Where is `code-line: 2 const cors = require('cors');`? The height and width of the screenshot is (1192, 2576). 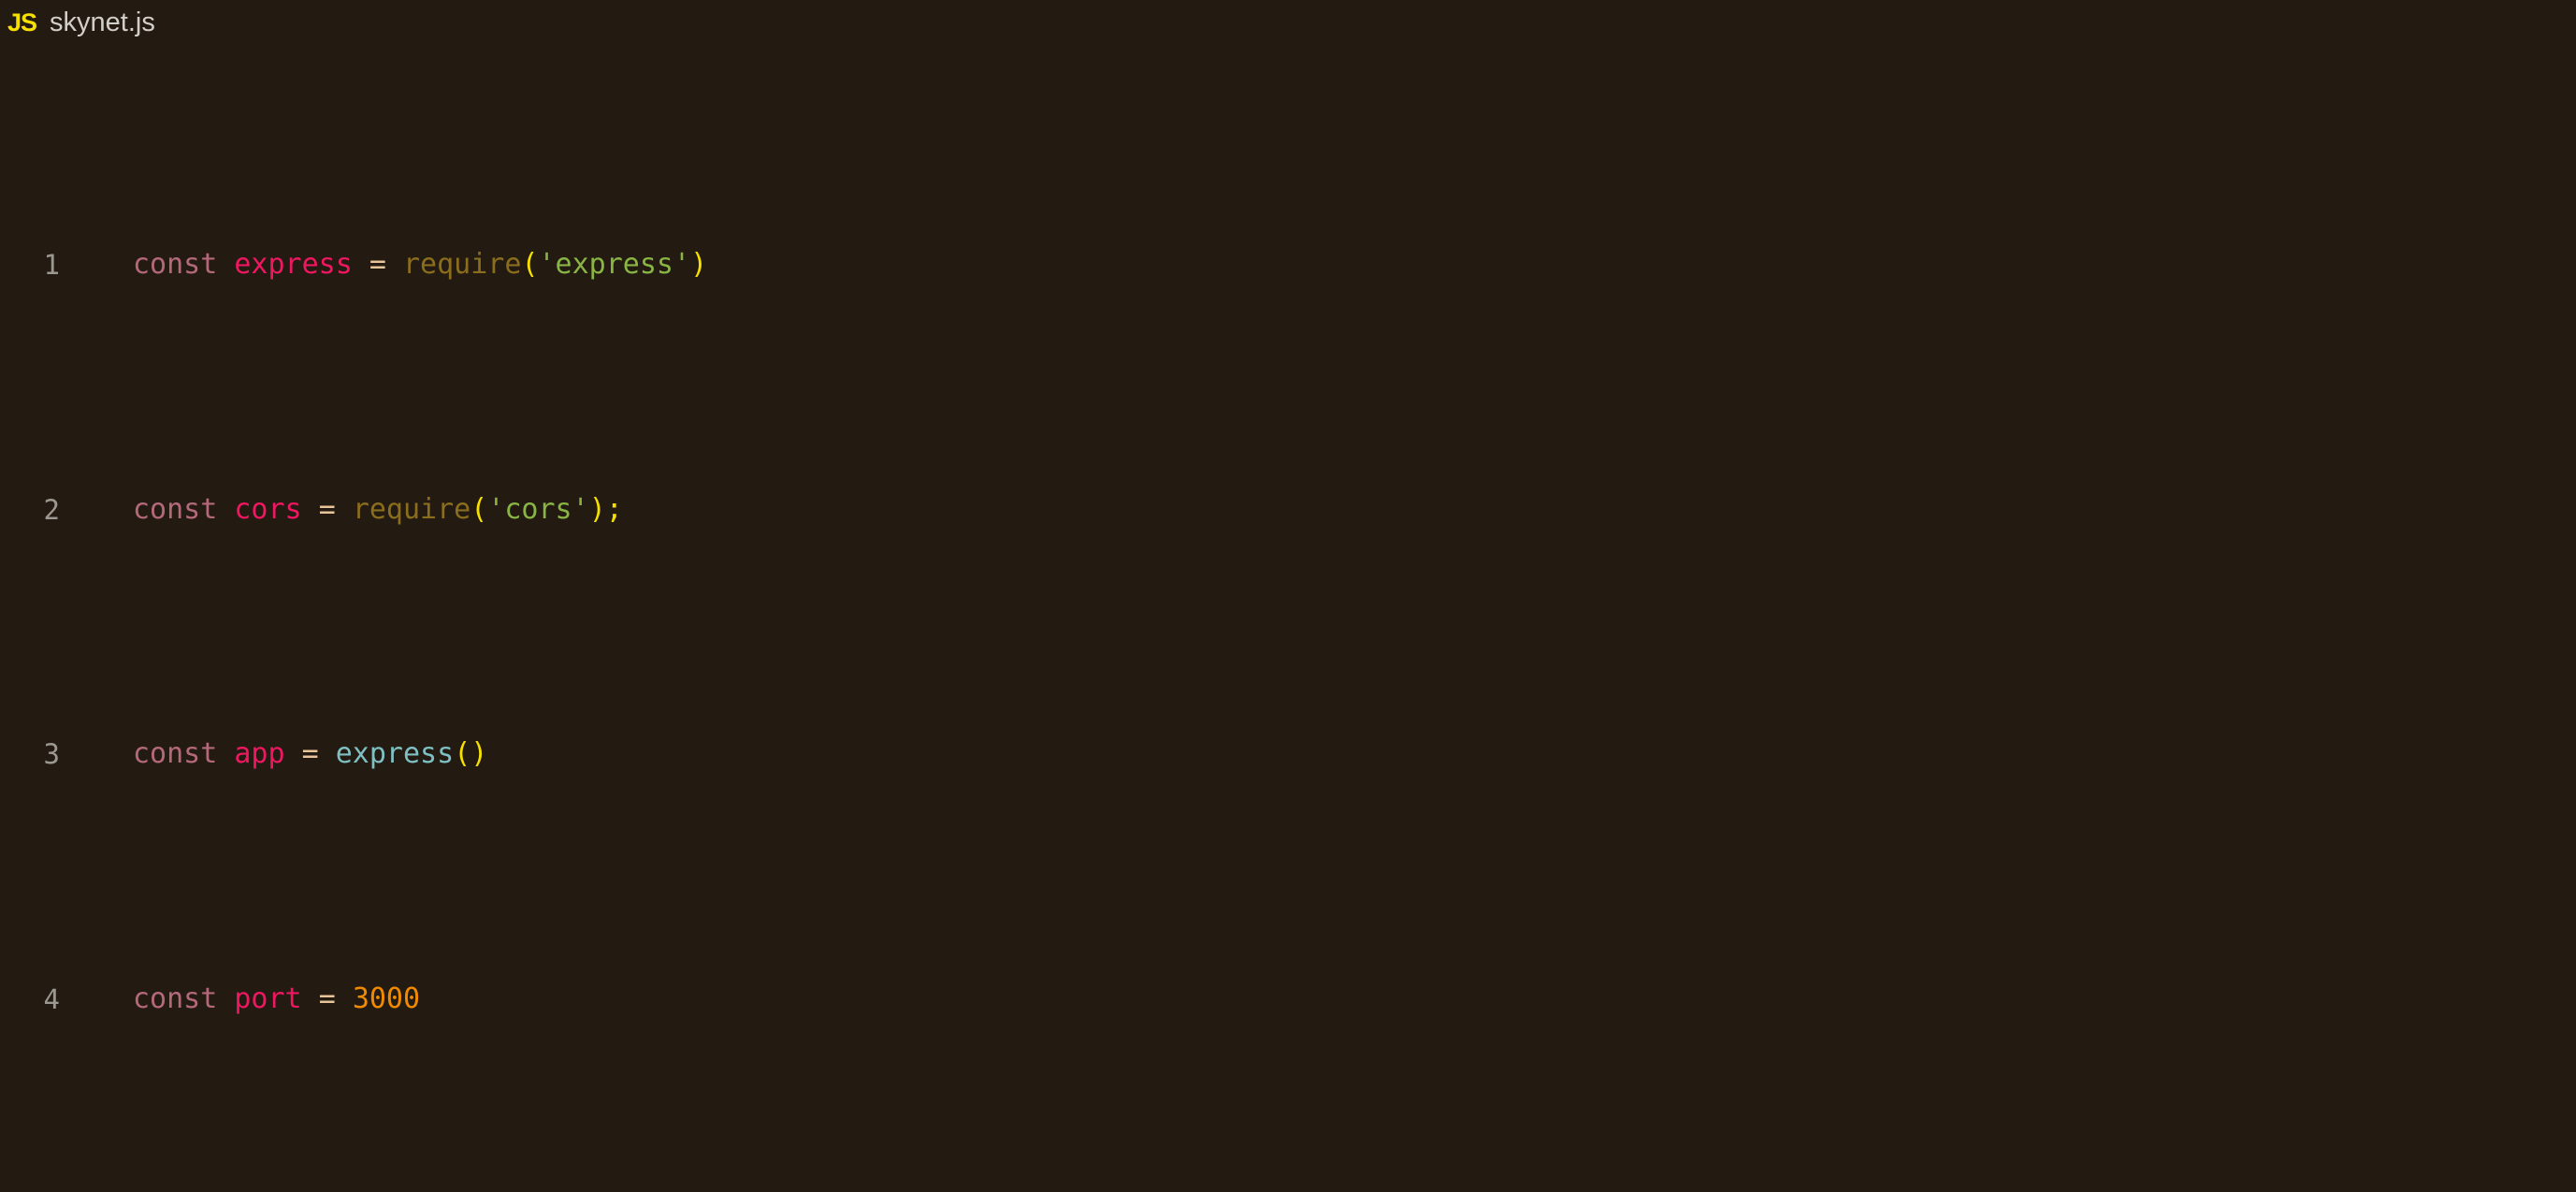
code-line: 2 const cors = require('cors'); is located at coordinates (1288, 510).